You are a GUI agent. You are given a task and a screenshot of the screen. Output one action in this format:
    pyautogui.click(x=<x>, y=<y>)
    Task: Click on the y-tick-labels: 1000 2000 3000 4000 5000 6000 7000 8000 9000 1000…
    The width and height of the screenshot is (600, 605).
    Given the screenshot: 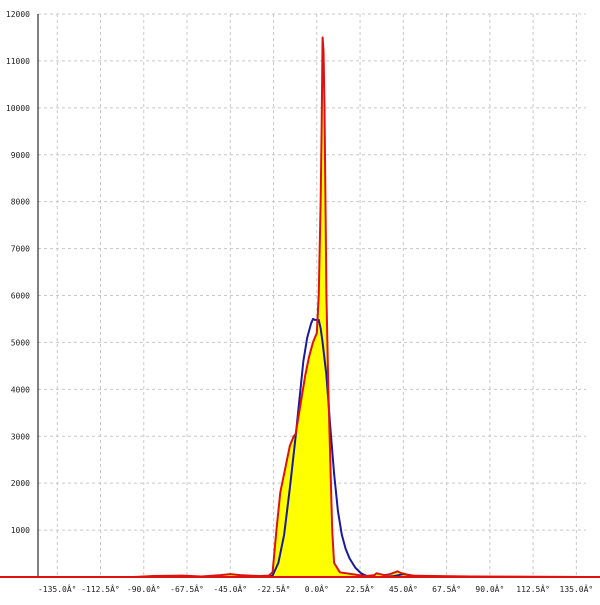 What is the action you would take?
    pyautogui.click(x=18, y=272)
    